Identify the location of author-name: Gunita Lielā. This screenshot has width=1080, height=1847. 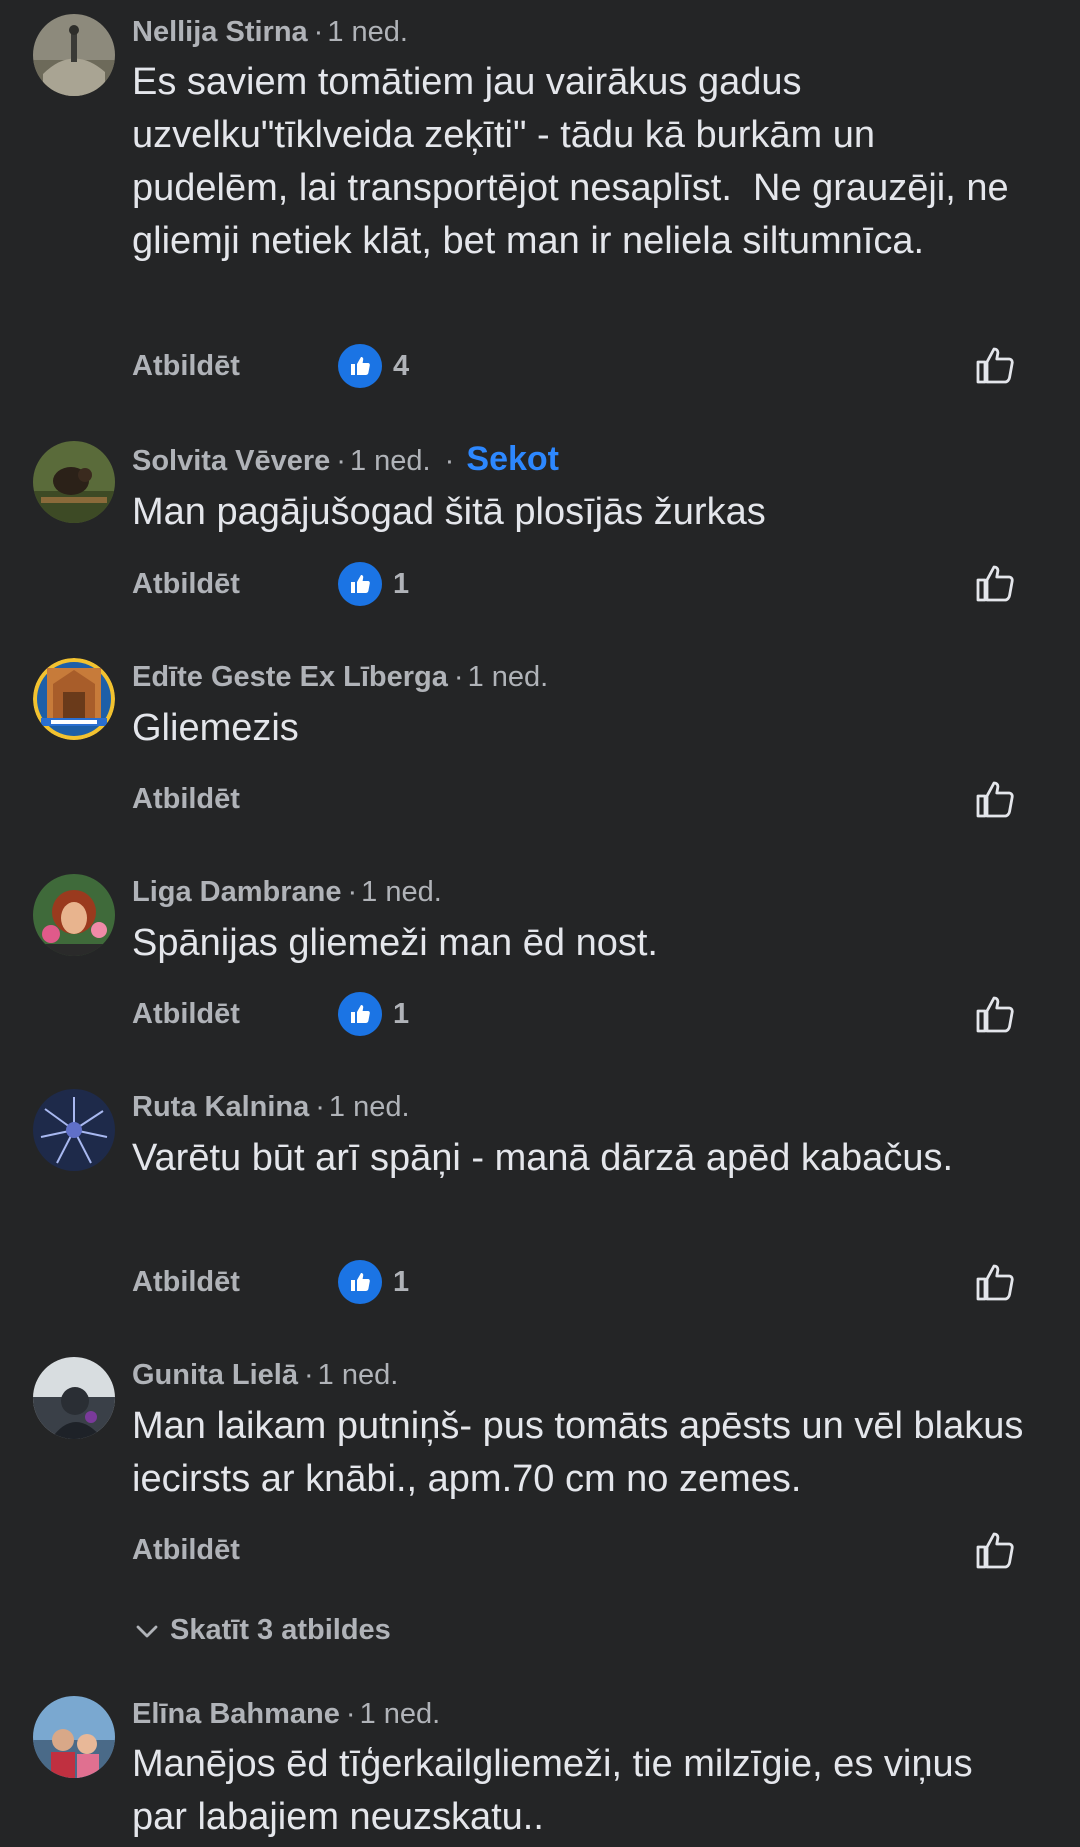
(215, 1375).